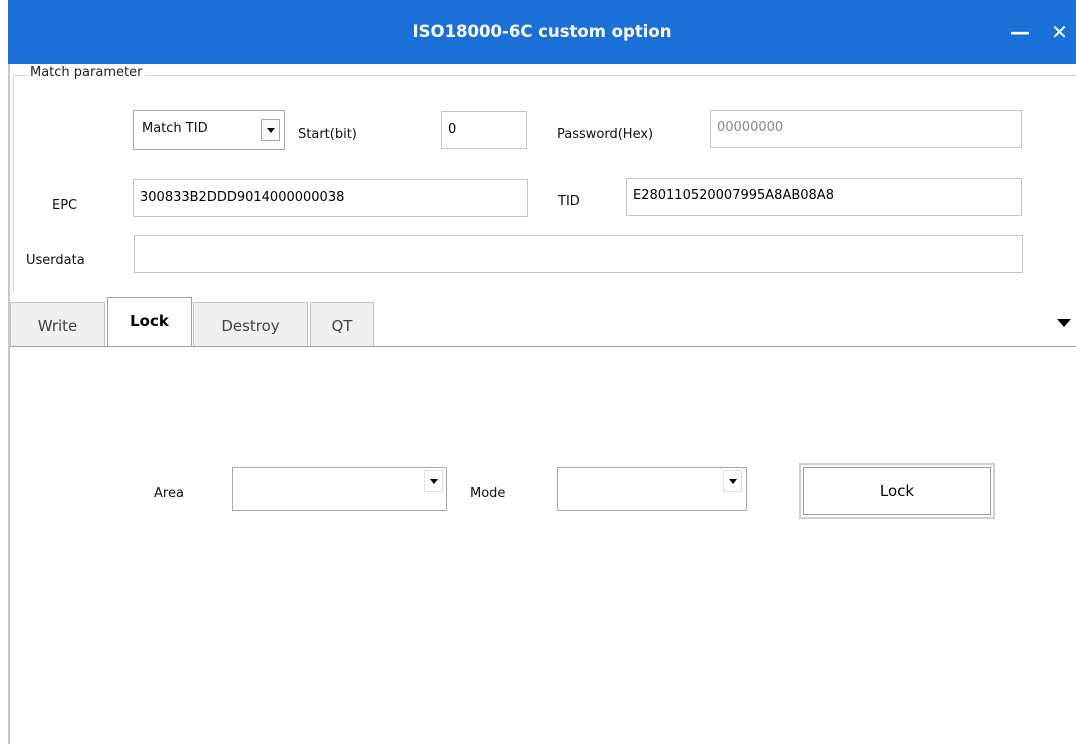  Describe the element at coordinates (65, 205) in the screenshot. I see `epc-label: EPC` at that location.